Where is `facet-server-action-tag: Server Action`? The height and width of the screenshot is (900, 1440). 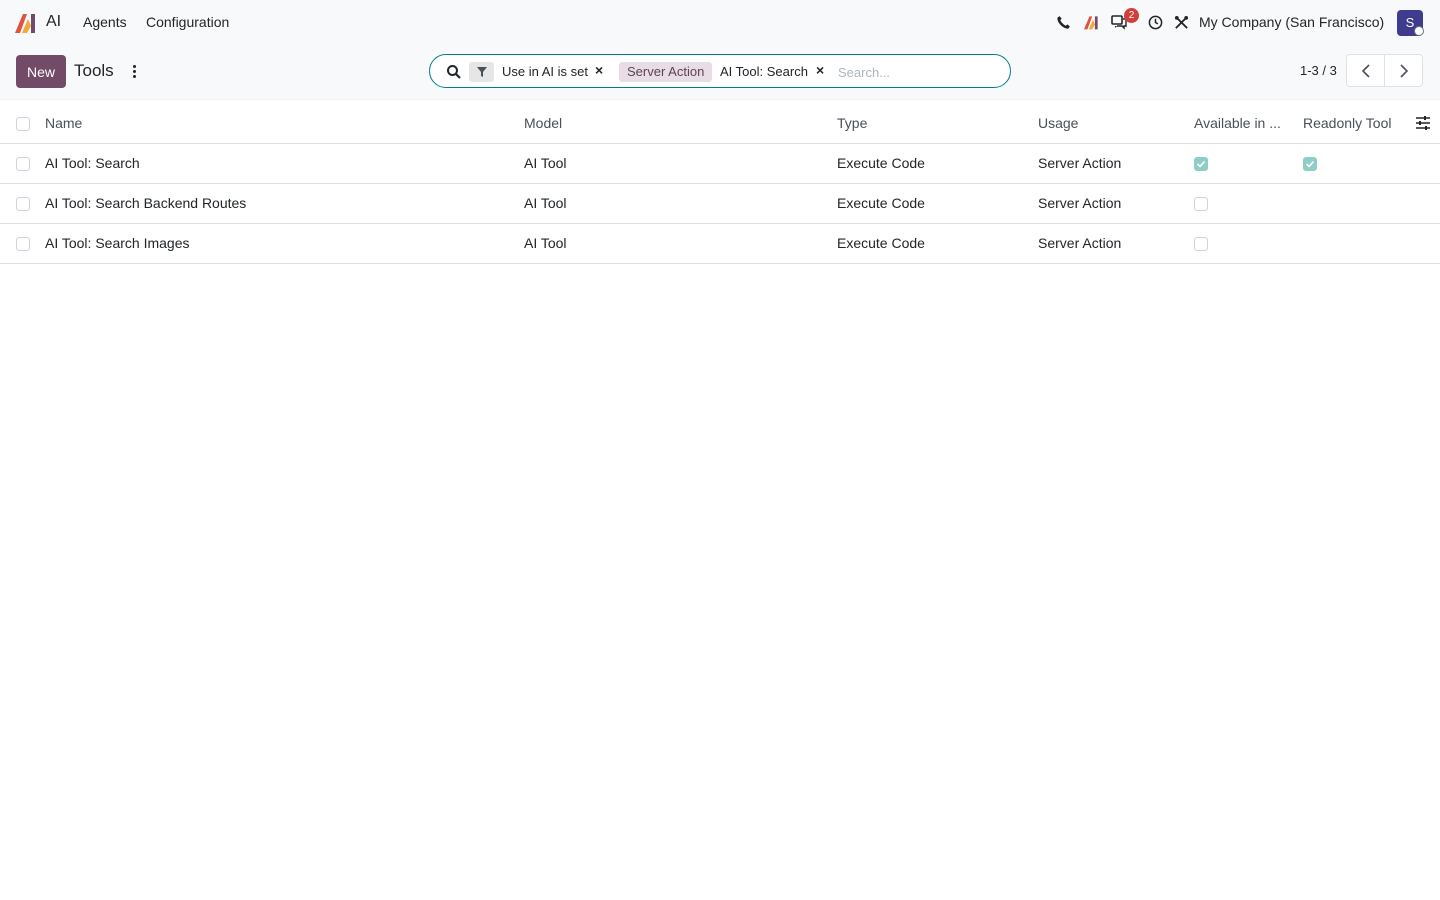 facet-server-action-tag: Server Action is located at coordinates (666, 72).